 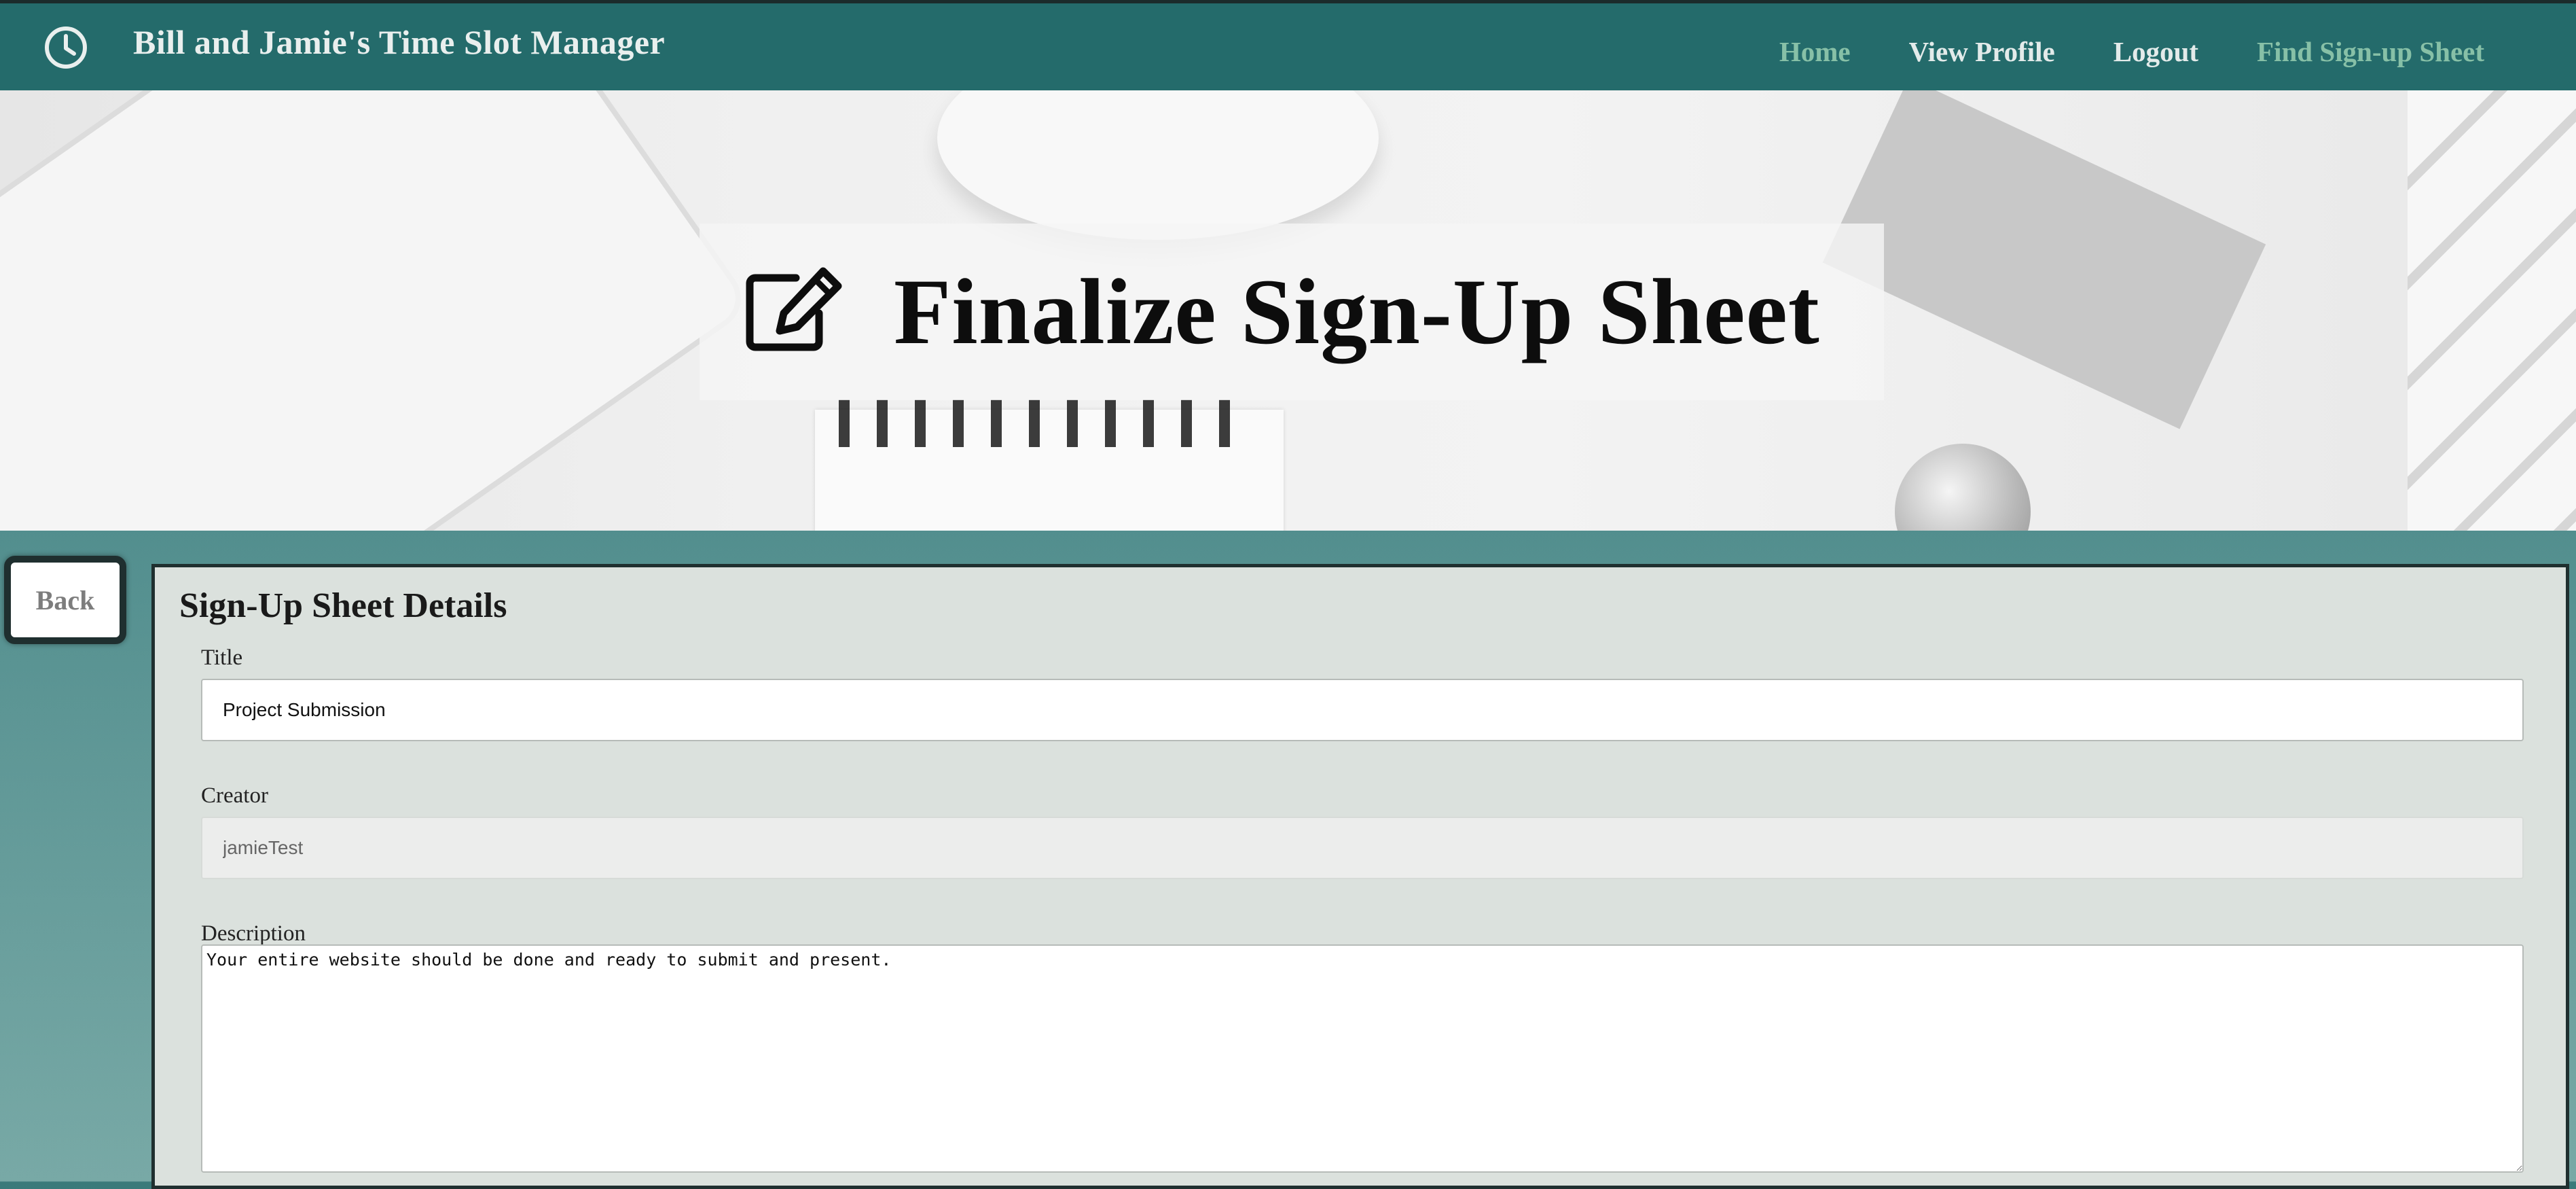 I want to click on hero-title-banner: Finalize Sign-Up Sheet, so click(x=1292, y=312).